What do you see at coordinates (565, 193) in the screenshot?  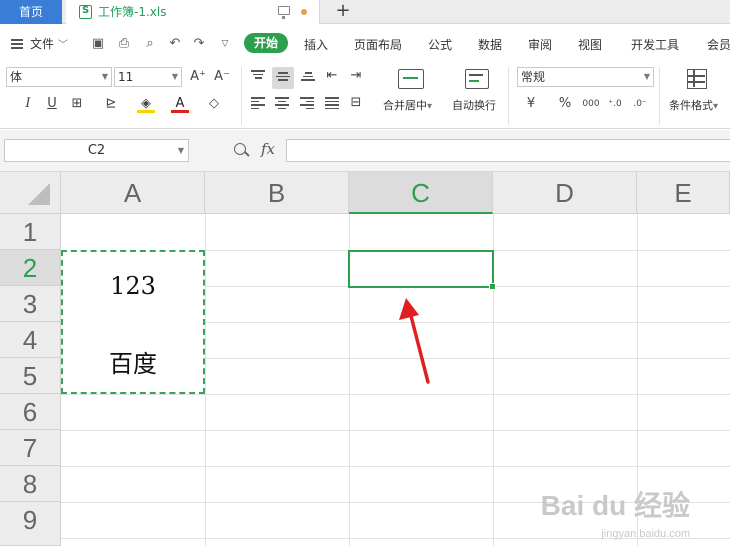 I see `column-header-d: D` at bounding box center [565, 193].